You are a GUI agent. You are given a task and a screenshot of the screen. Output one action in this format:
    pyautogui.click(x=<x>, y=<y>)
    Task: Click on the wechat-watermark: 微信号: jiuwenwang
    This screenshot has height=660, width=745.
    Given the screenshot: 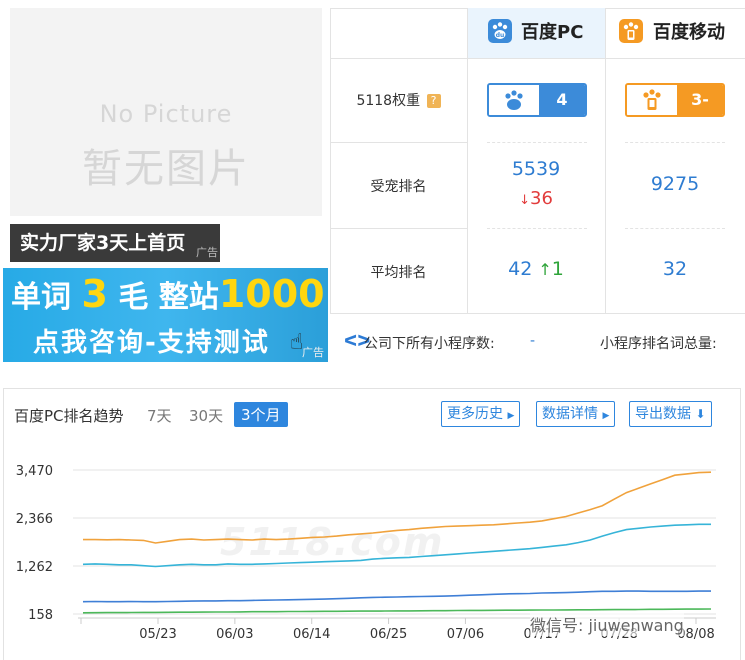 What is the action you would take?
    pyautogui.click(x=607, y=624)
    